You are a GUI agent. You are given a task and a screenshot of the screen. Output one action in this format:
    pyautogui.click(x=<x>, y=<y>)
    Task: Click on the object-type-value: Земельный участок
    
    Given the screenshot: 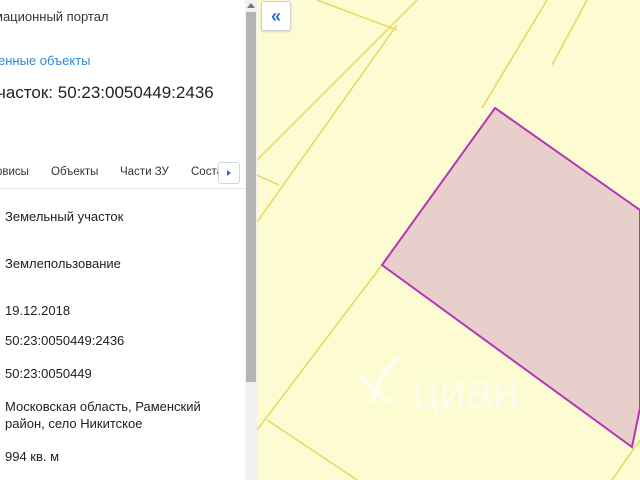 What is the action you would take?
    pyautogui.click(x=64, y=216)
    